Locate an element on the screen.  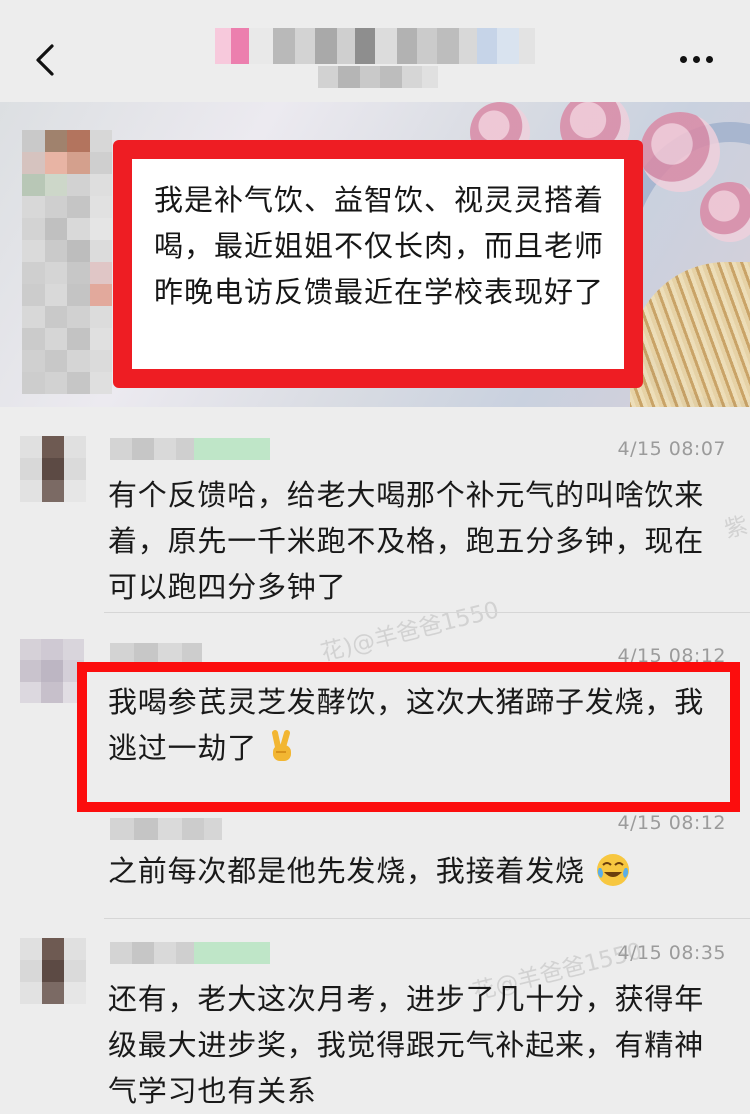
message-timestamp: 4/15 08:12 is located at coordinates (671, 823).